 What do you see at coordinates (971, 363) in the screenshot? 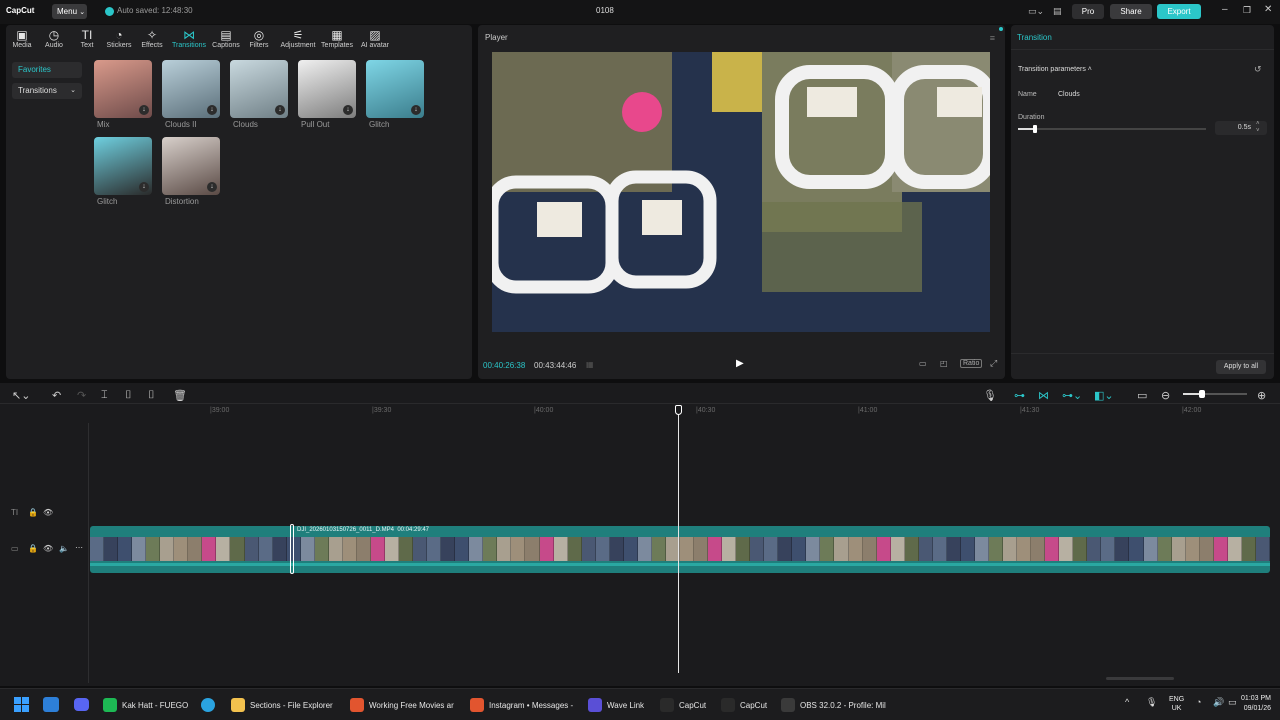
I see `ratio-button: Ratio` at bounding box center [971, 363].